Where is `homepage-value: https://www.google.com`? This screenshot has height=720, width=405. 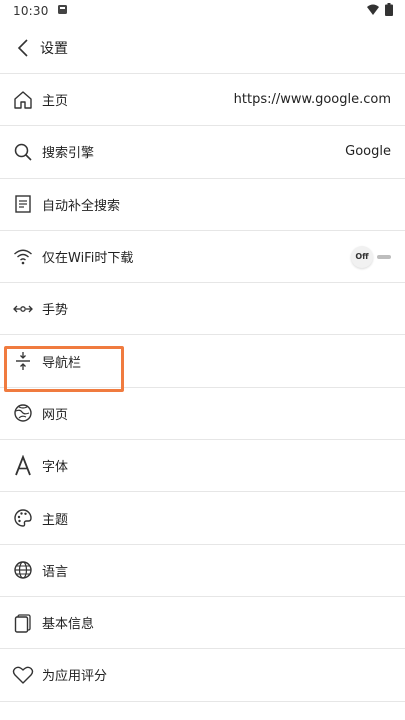
homepage-value: https://www.google.com is located at coordinates (312, 100).